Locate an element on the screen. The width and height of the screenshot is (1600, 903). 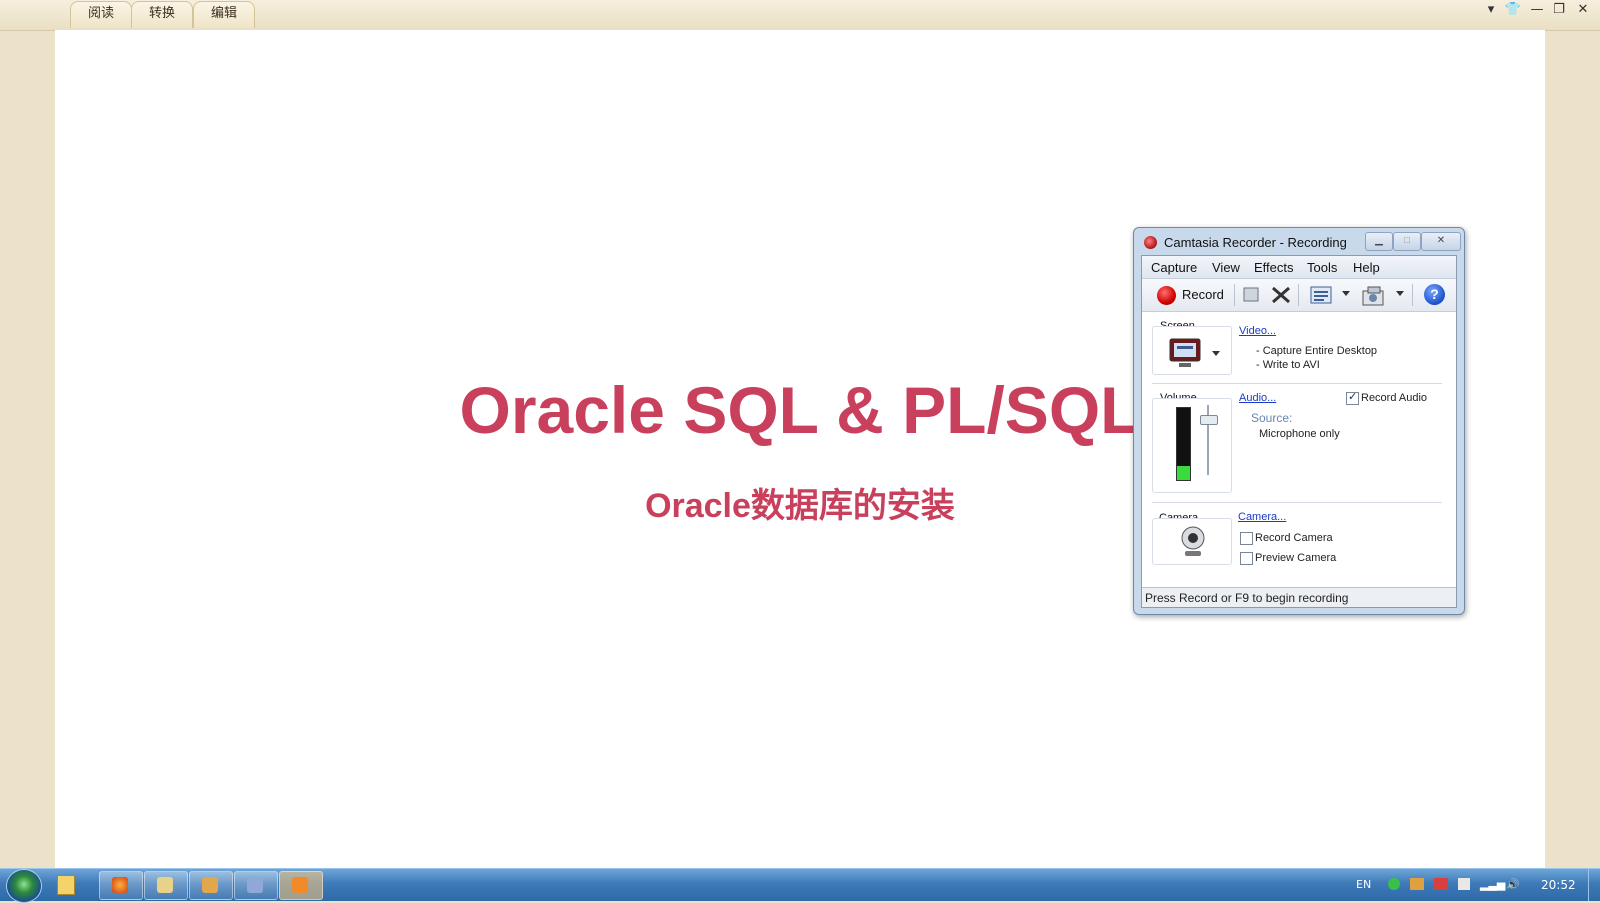
screen-selector is located at coordinates (1192, 350).